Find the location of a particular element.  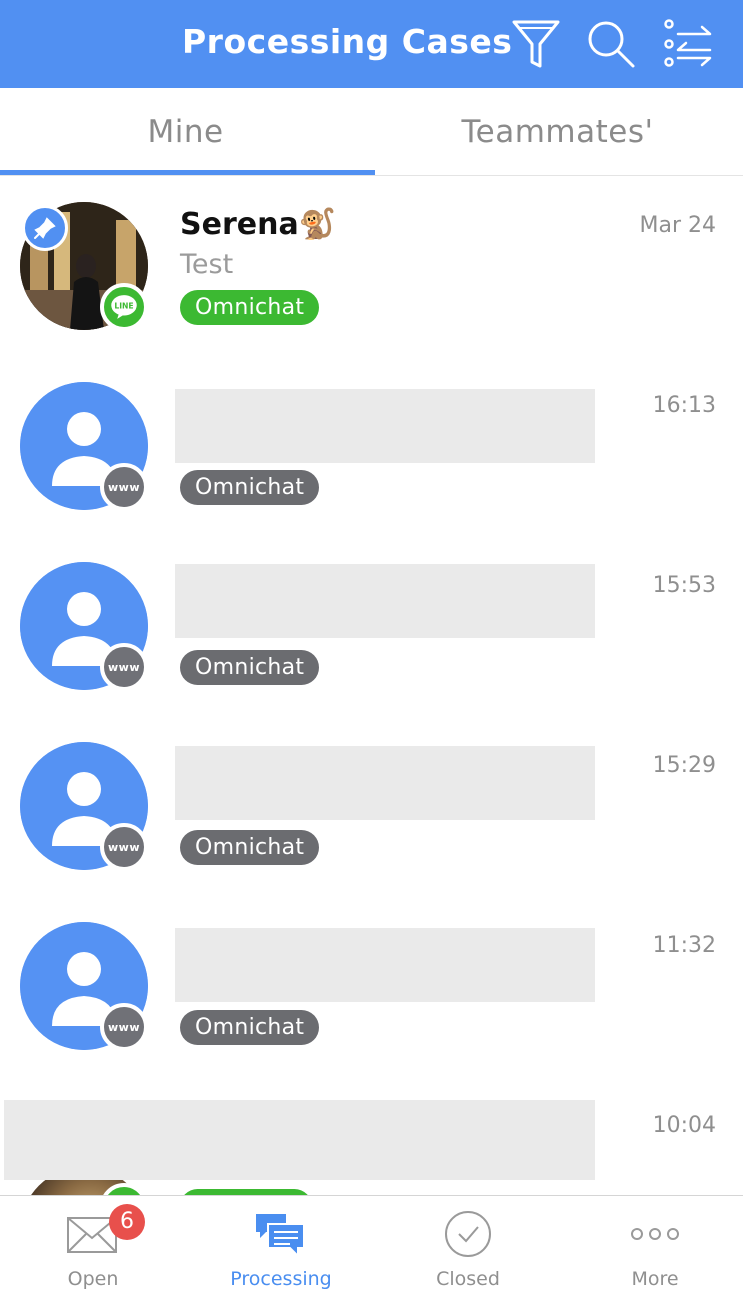

timestamp: 15:53 is located at coordinates (684, 585).